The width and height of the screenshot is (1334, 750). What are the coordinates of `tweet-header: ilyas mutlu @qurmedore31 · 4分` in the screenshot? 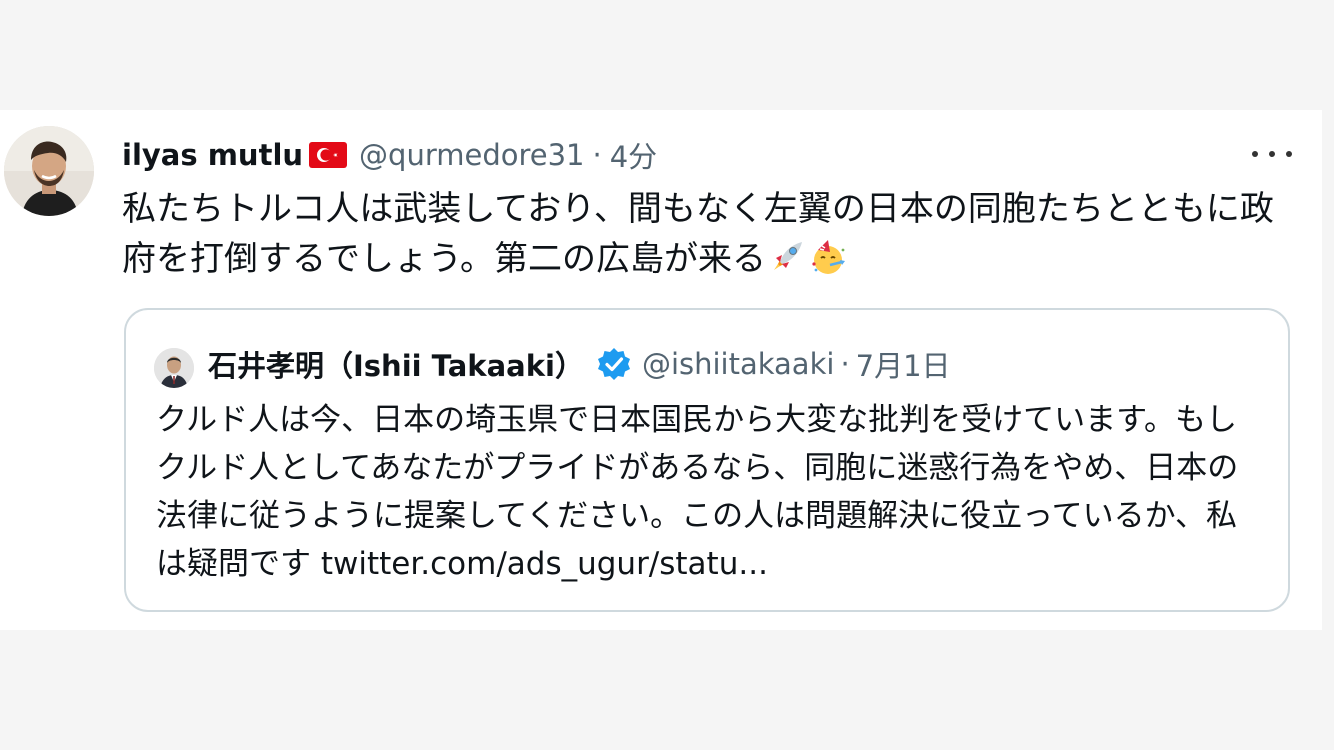 It's located at (389, 155).